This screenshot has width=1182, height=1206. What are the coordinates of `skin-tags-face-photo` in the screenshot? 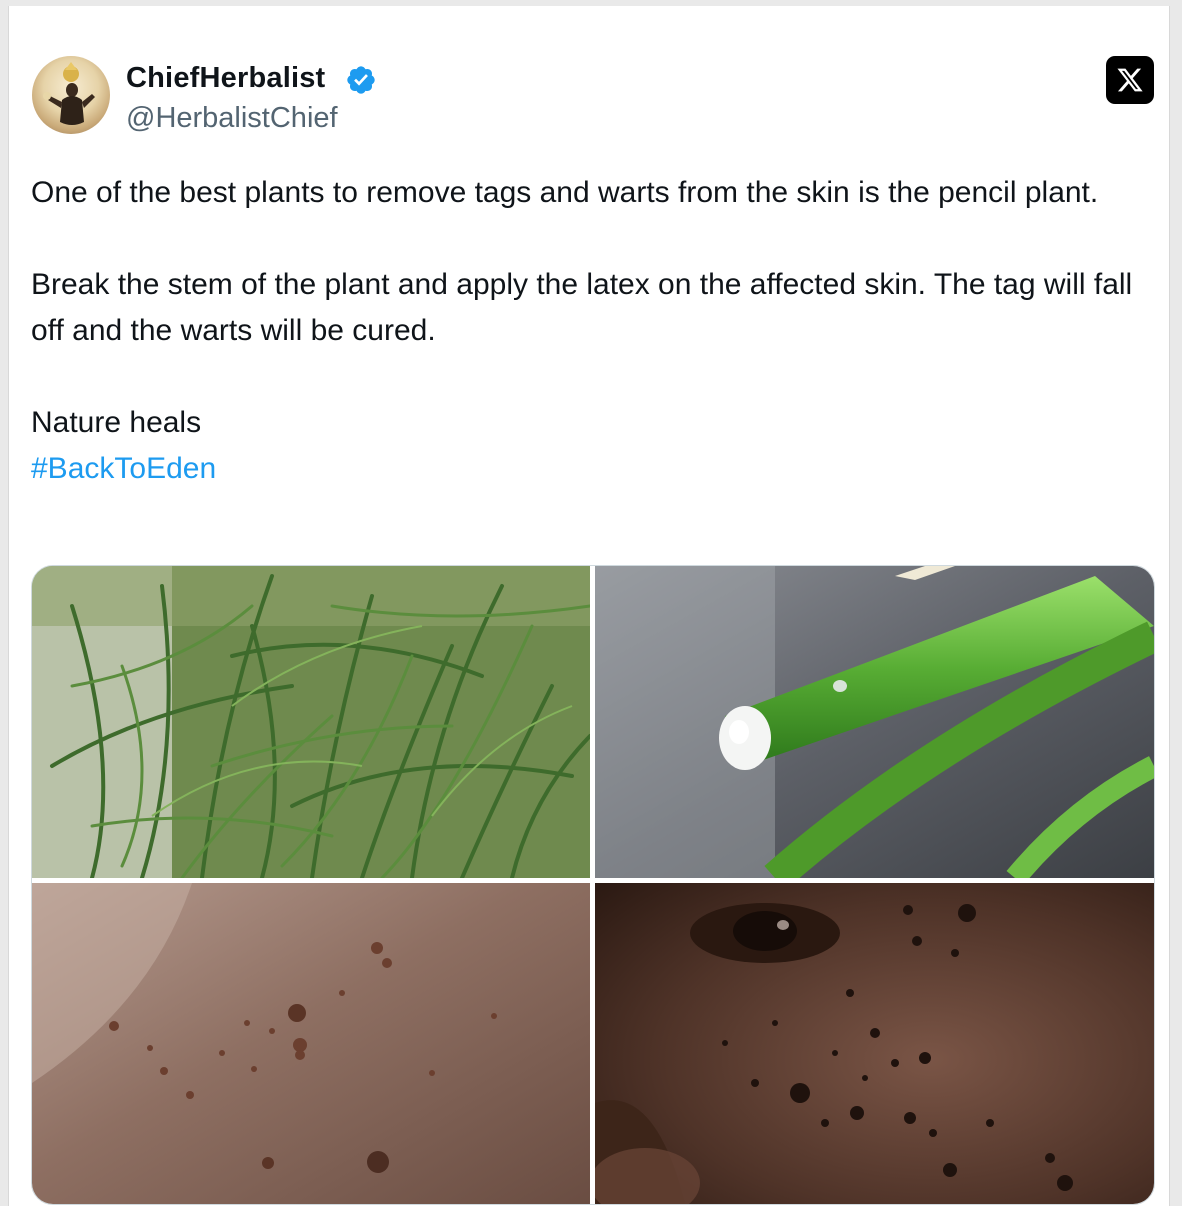 It's located at (874, 1043).